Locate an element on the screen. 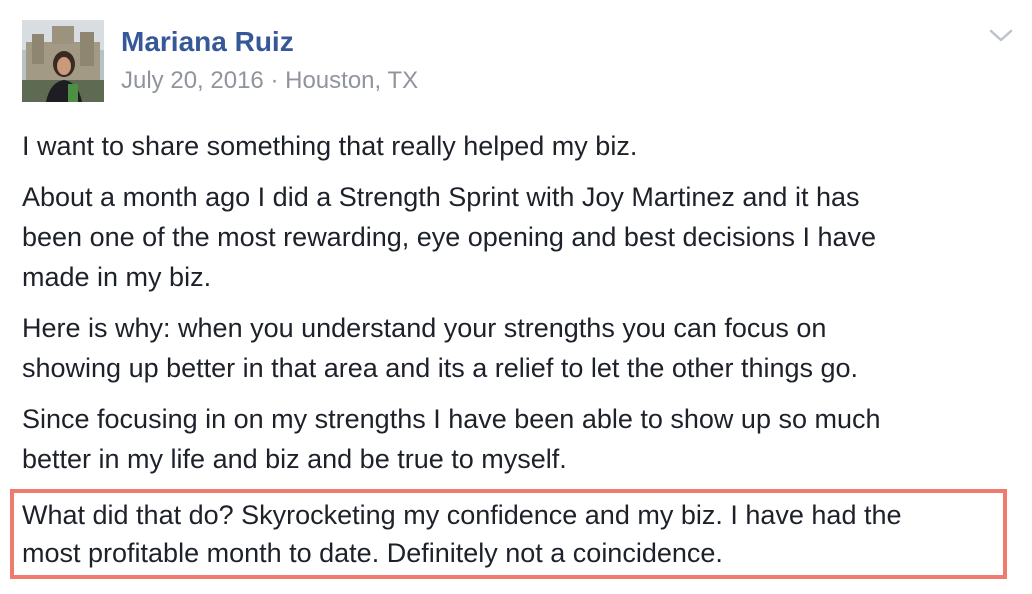 This screenshot has width=1032, height=594. post-date: July 20, 2016 is located at coordinates (192, 80).